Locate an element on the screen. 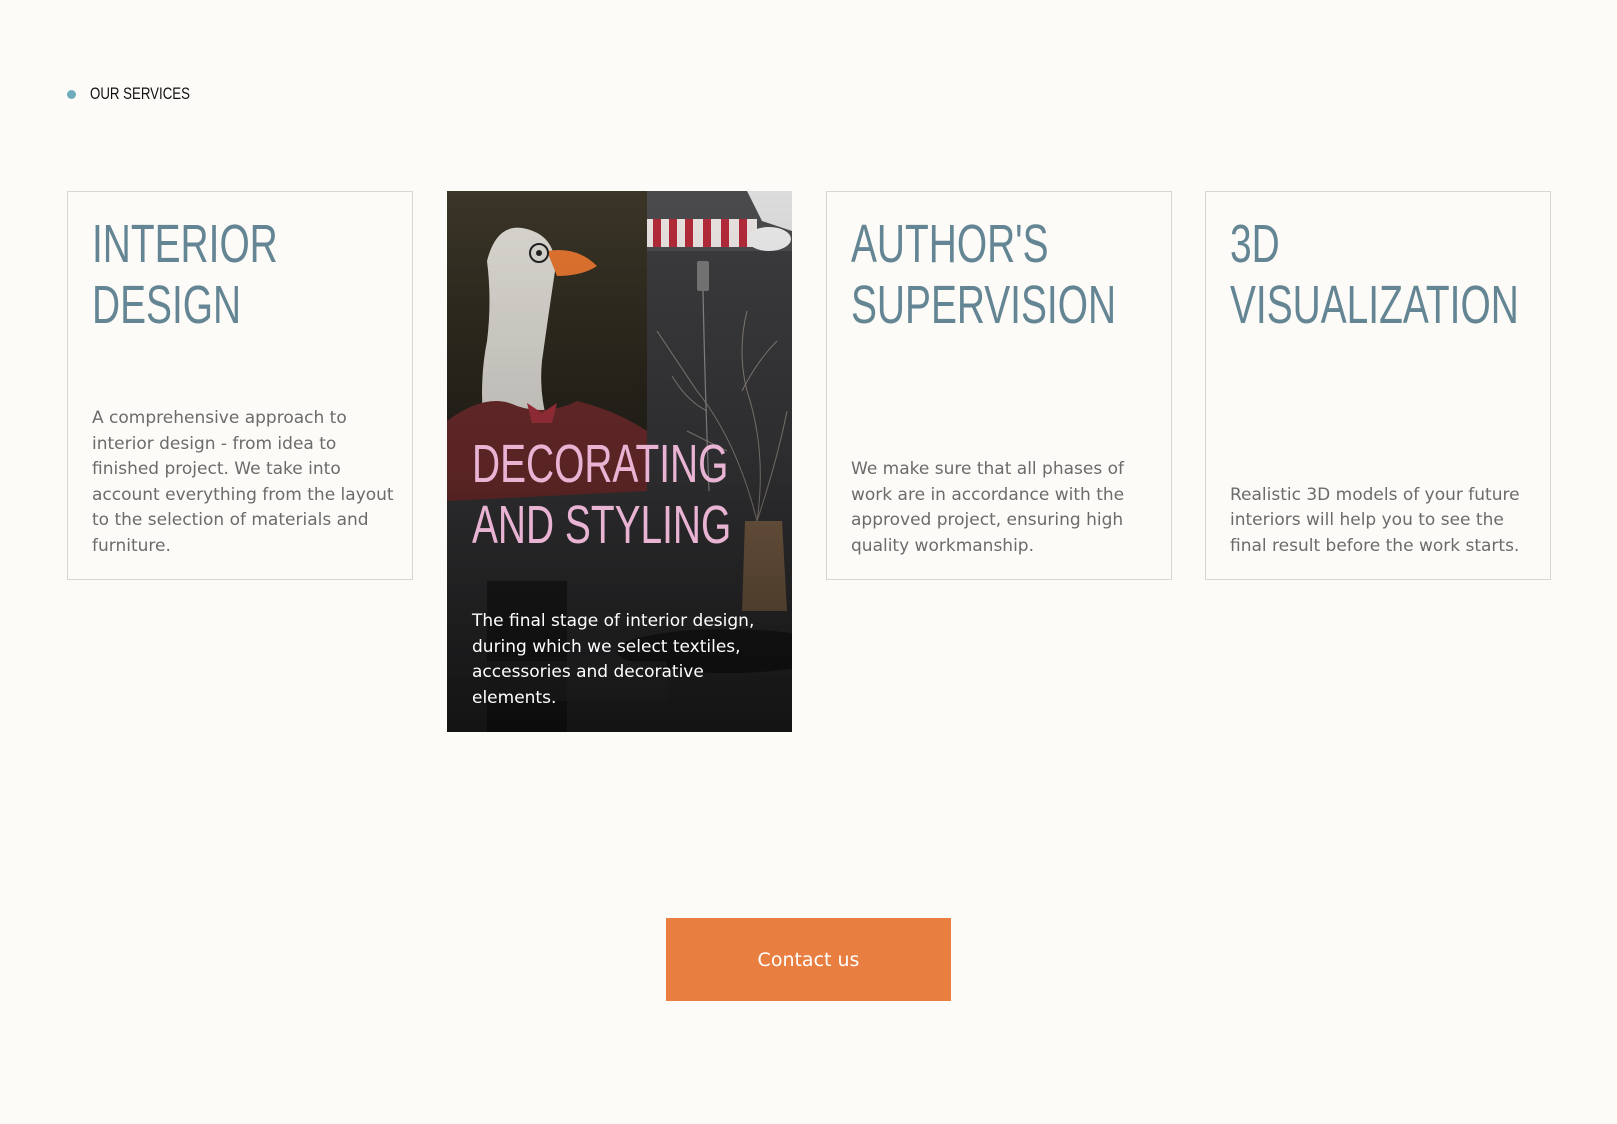  service-card-title: INTERIOR DESIGN is located at coordinates (185, 274).